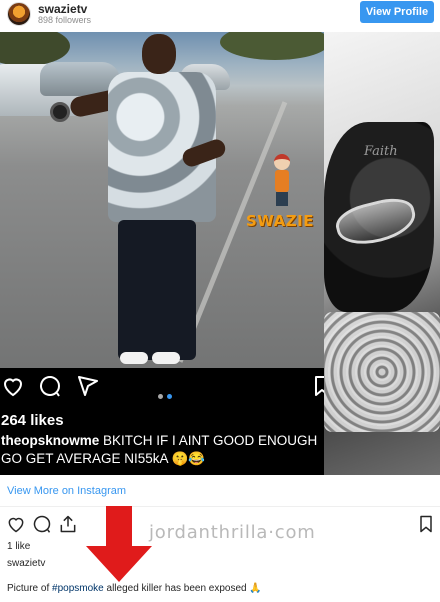 This screenshot has width=440, height=602. What do you see at coordinates (60, 112) in the screenshot?
I see `car-wheel` at bounding box center [60, 112].